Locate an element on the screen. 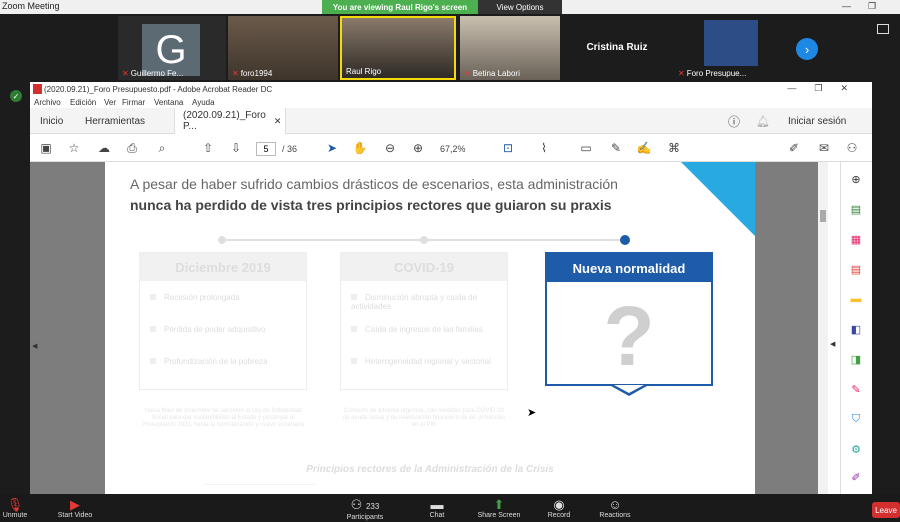 The width and height of the screenshot is (900, 522). participant-name: Betina Labori is located at coordinates (496, 73).